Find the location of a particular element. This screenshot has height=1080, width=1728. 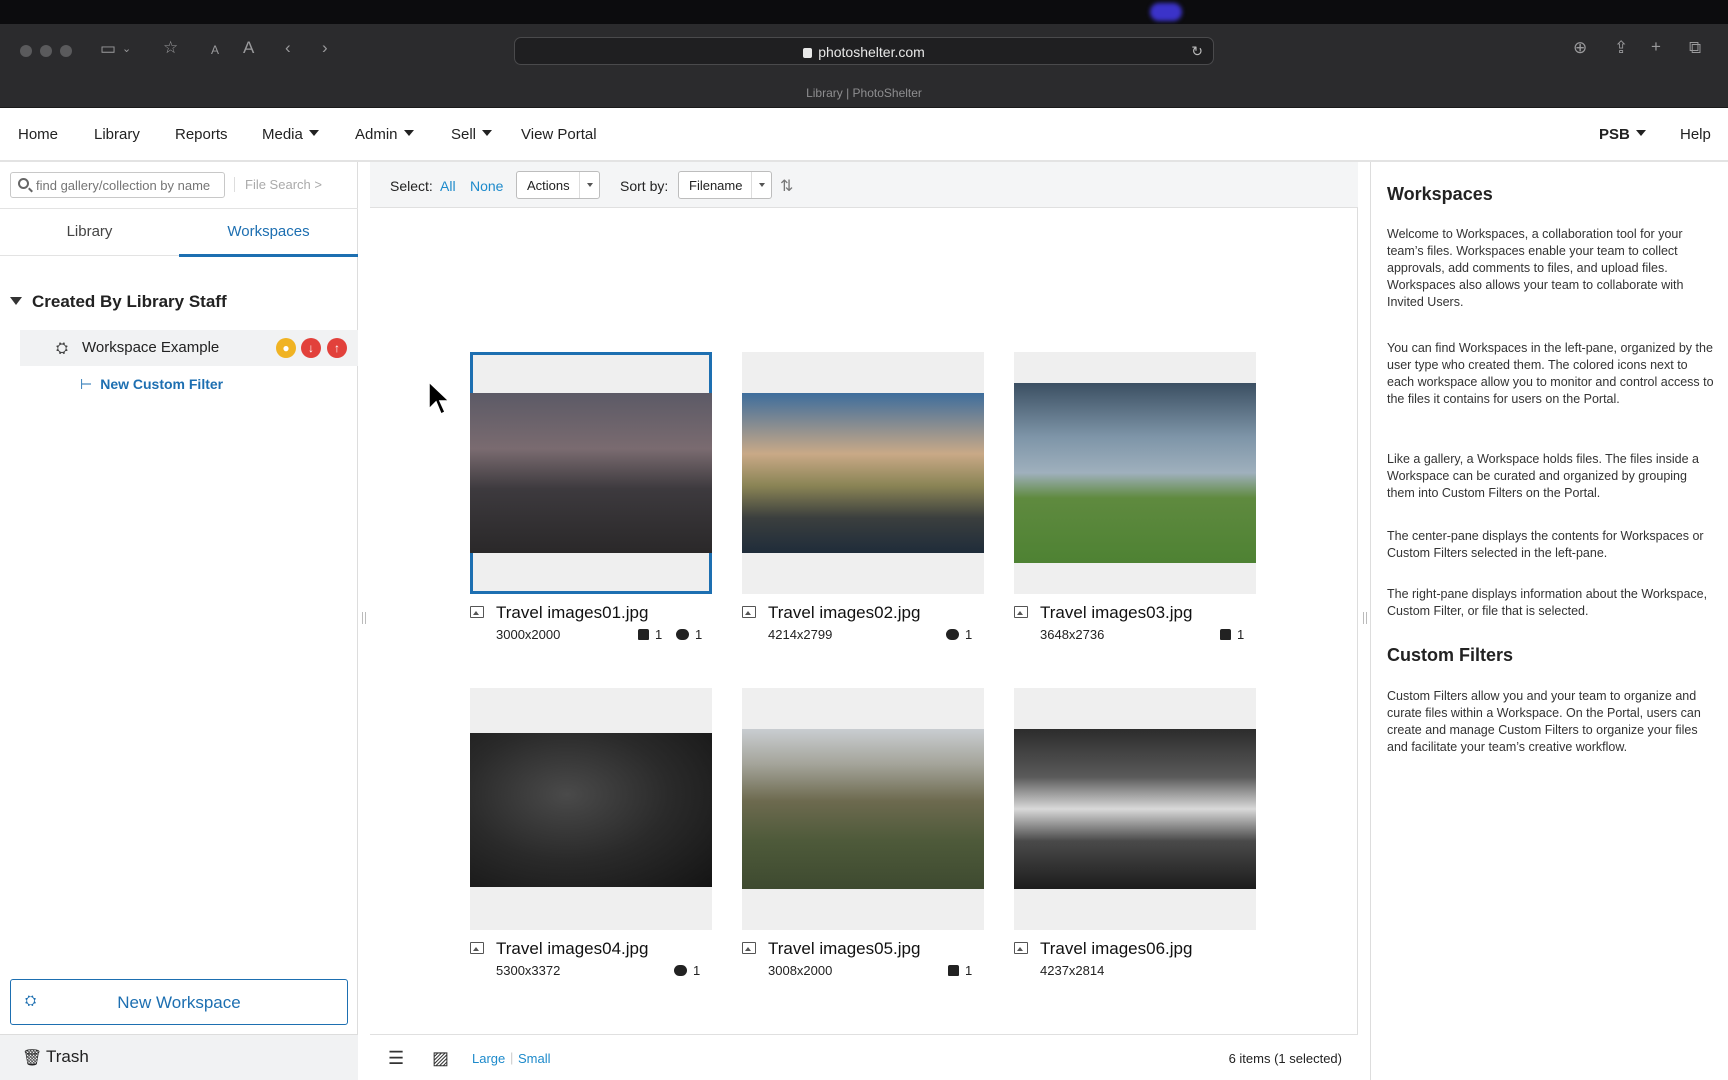

file-card: Travel images03.jpg 3648x2736 1 is located at coordinates (1135, 502).